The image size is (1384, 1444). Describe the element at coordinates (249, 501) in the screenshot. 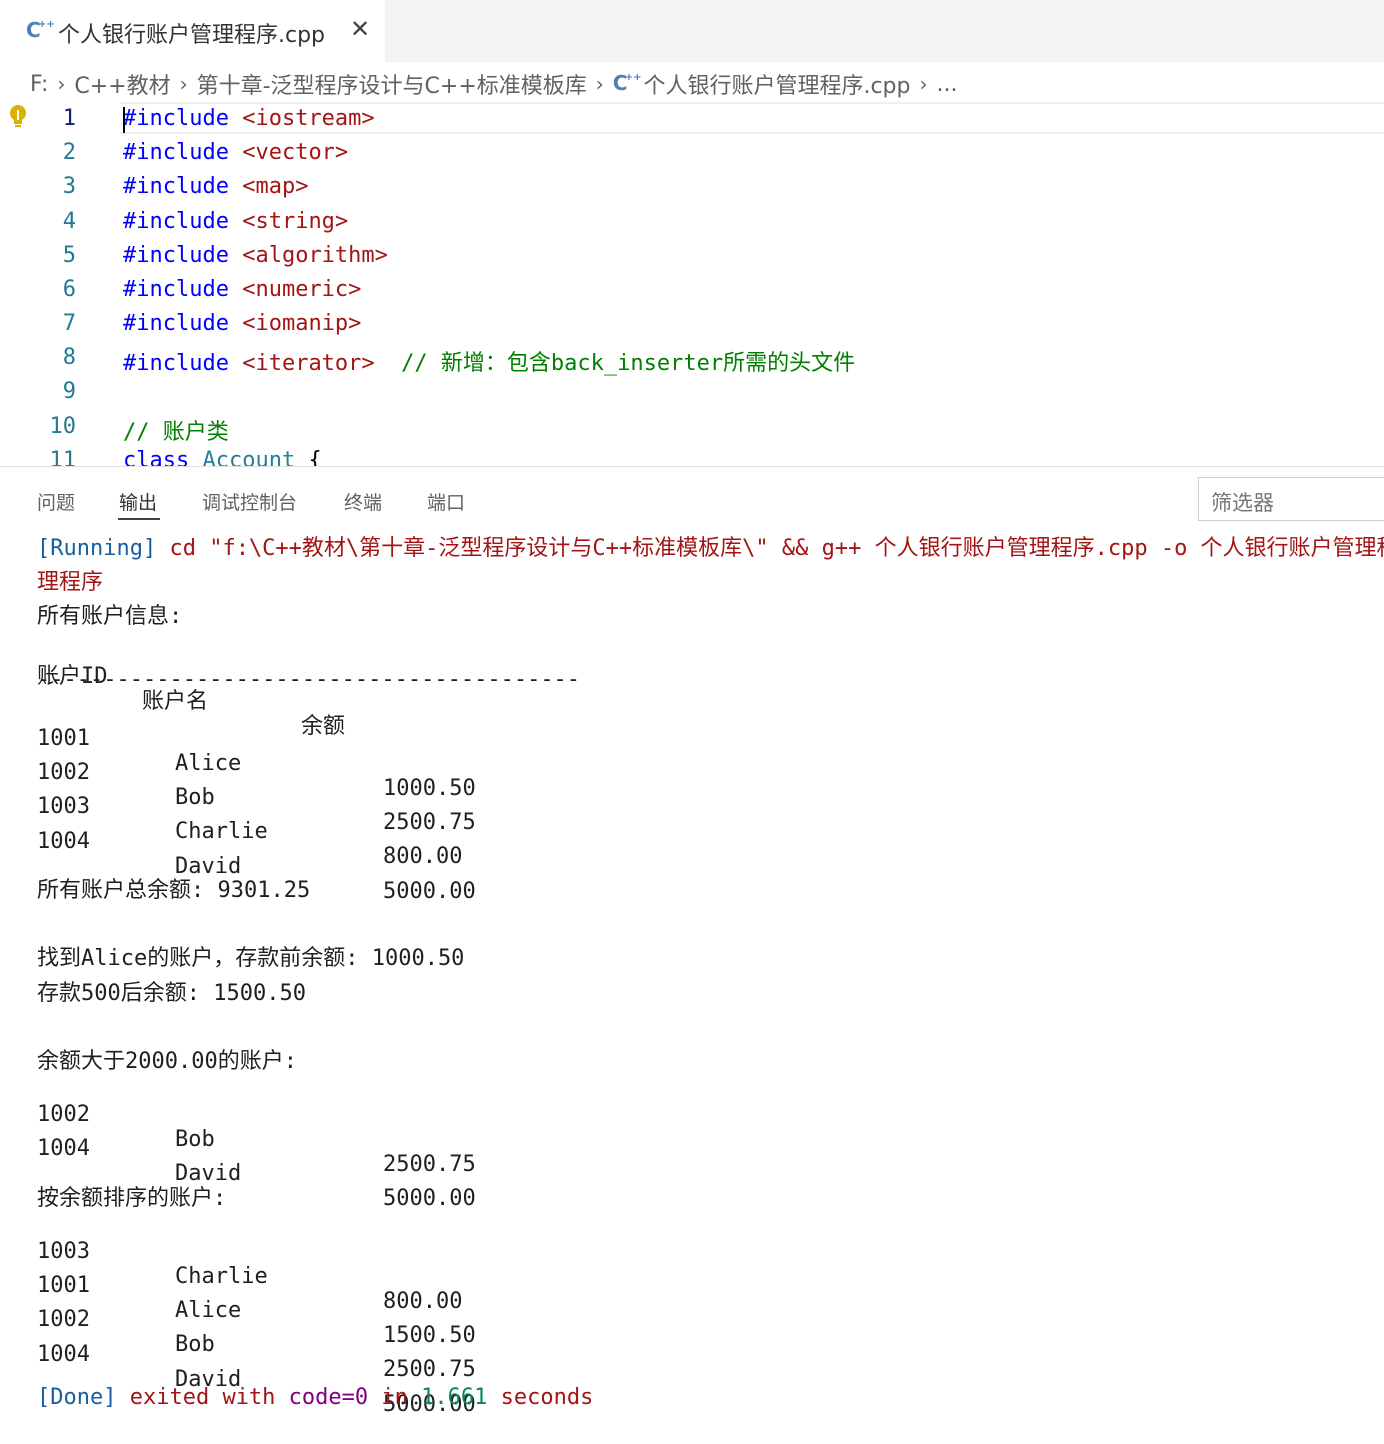

I see `tab-debug-console: 调试控制台` at that location.